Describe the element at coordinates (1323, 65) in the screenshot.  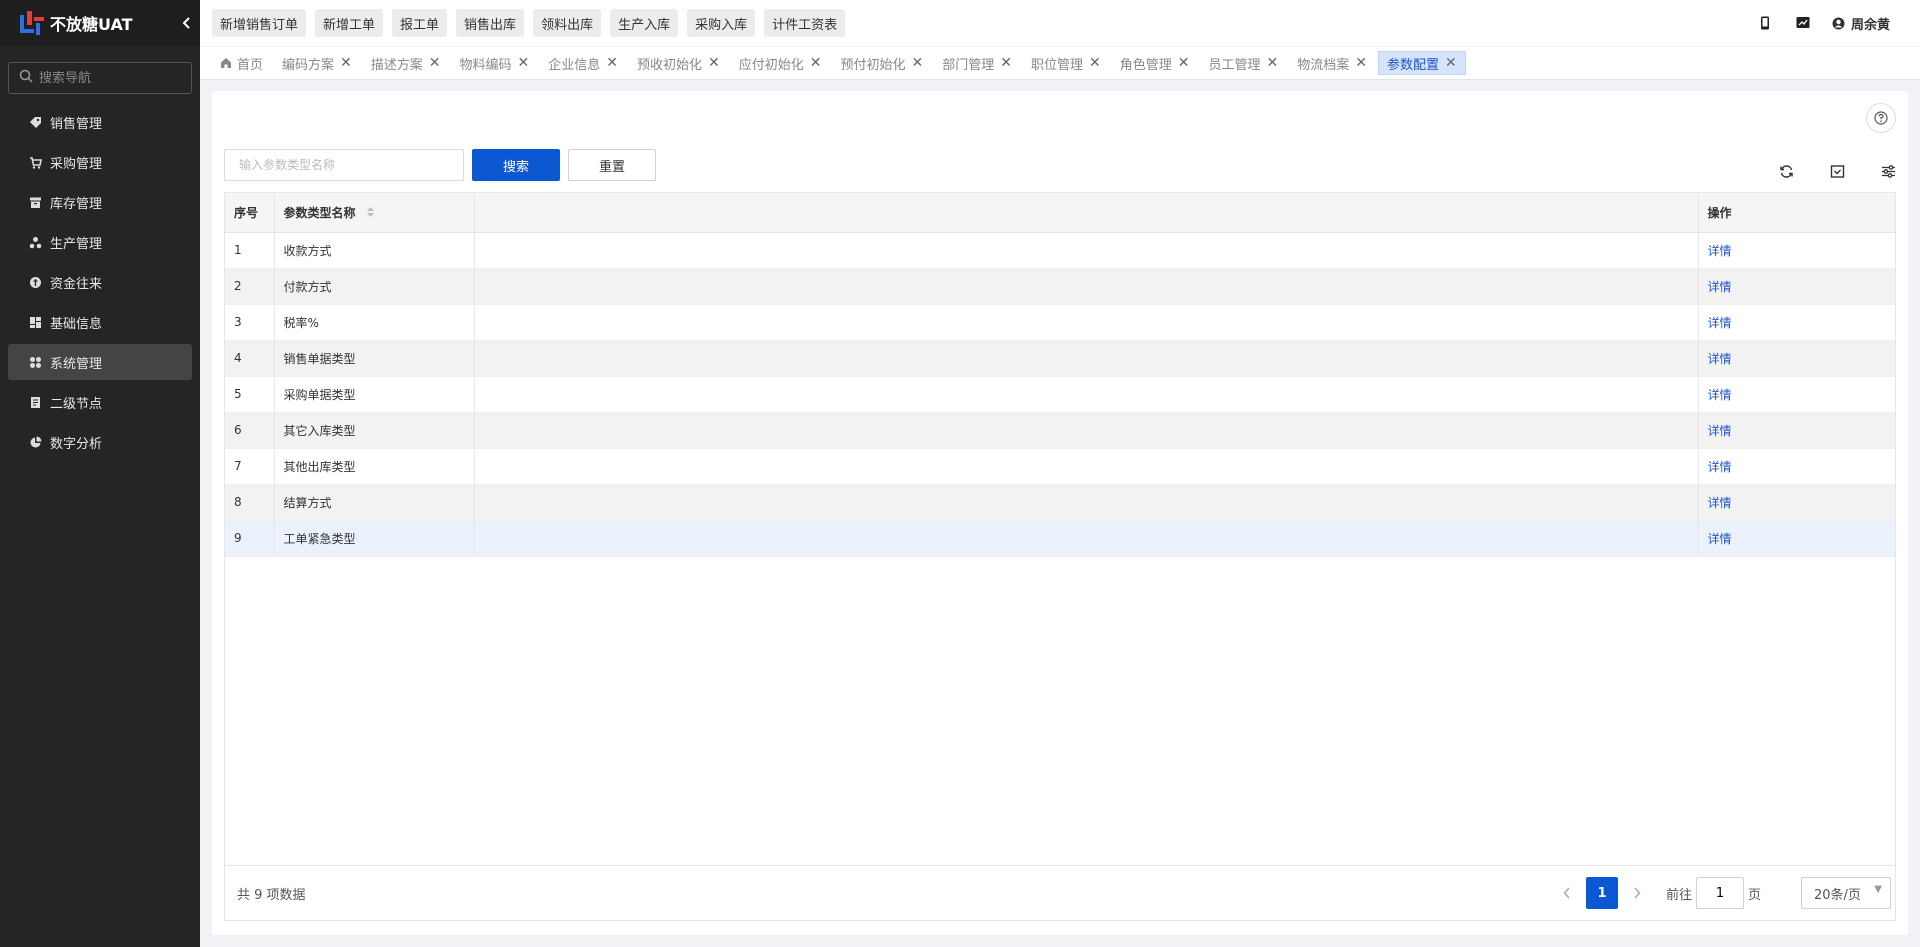
I see `tab-label: 物流档案` at that location.